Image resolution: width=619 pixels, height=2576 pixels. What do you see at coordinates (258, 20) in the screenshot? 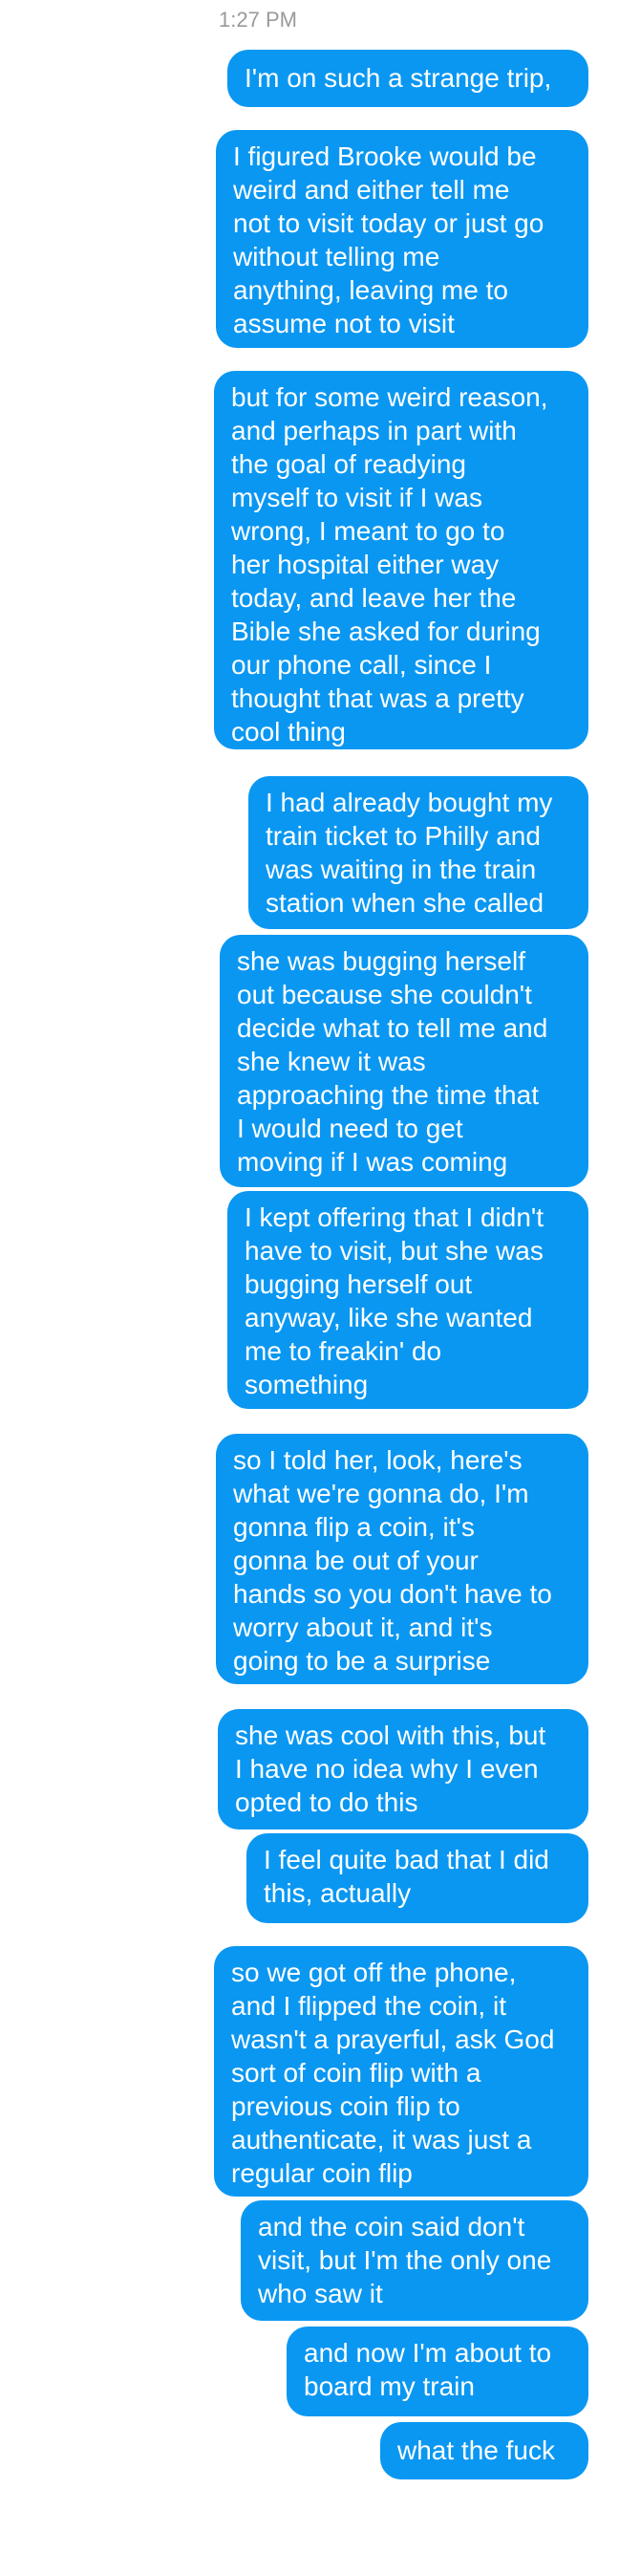
I see `message-timestamp: 1:27 PM` at bounding box center [258, 20].